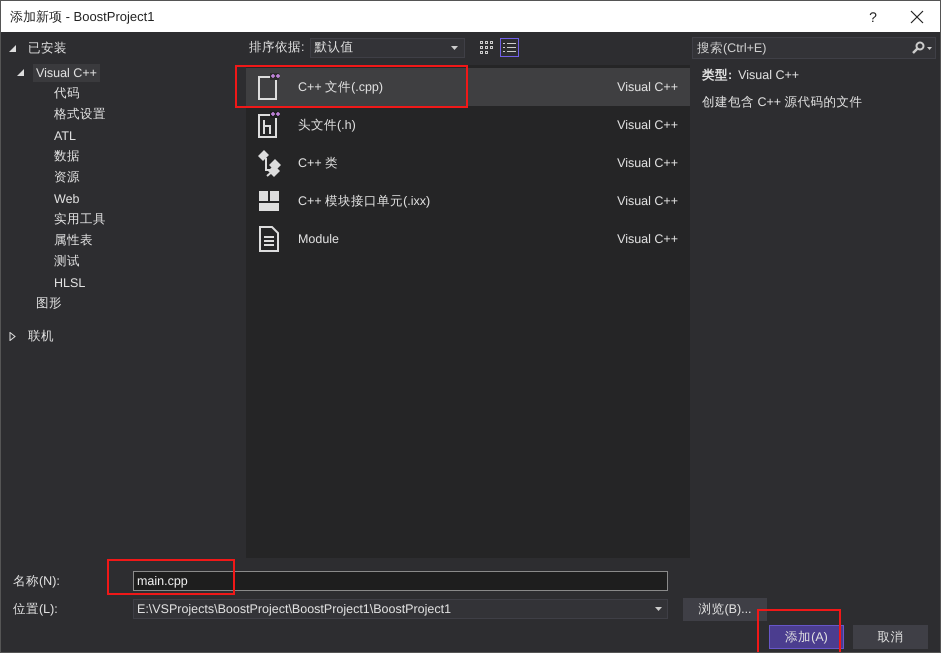  I want to click on tree-item: 数据, so click(67, 156).